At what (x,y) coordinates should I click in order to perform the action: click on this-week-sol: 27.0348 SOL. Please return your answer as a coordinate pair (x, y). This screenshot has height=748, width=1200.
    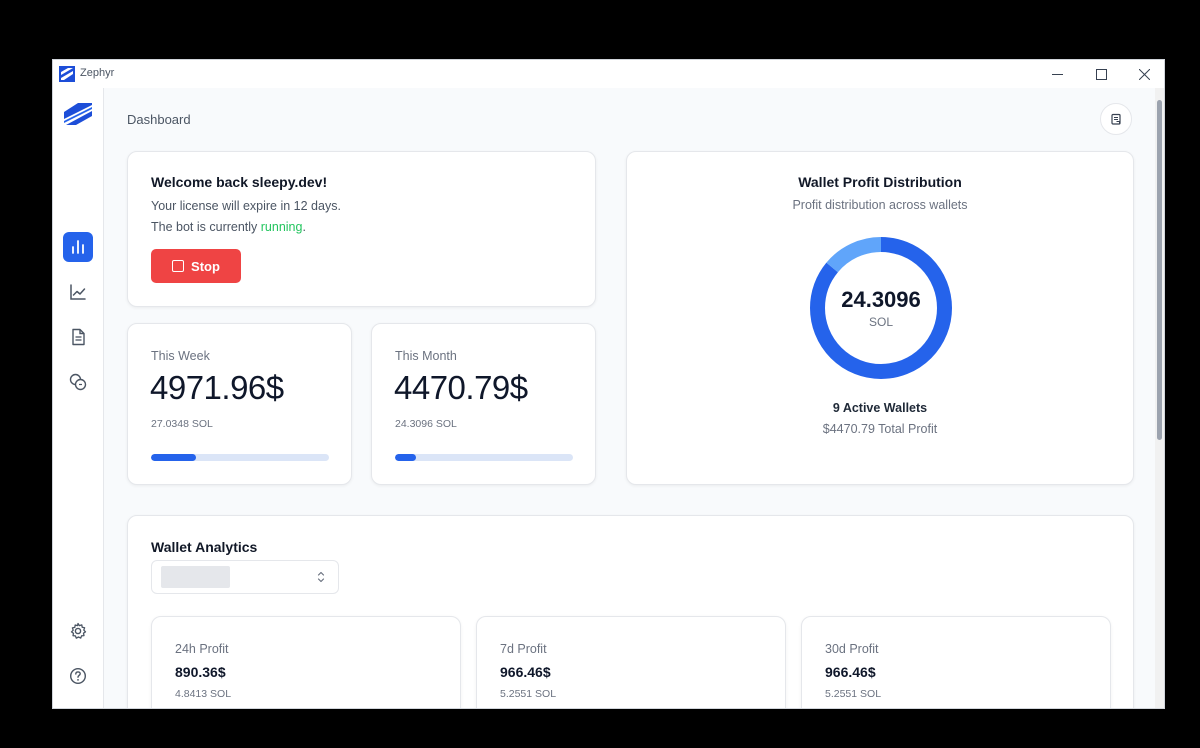
    Looking at the image, I should click on (182, 424).